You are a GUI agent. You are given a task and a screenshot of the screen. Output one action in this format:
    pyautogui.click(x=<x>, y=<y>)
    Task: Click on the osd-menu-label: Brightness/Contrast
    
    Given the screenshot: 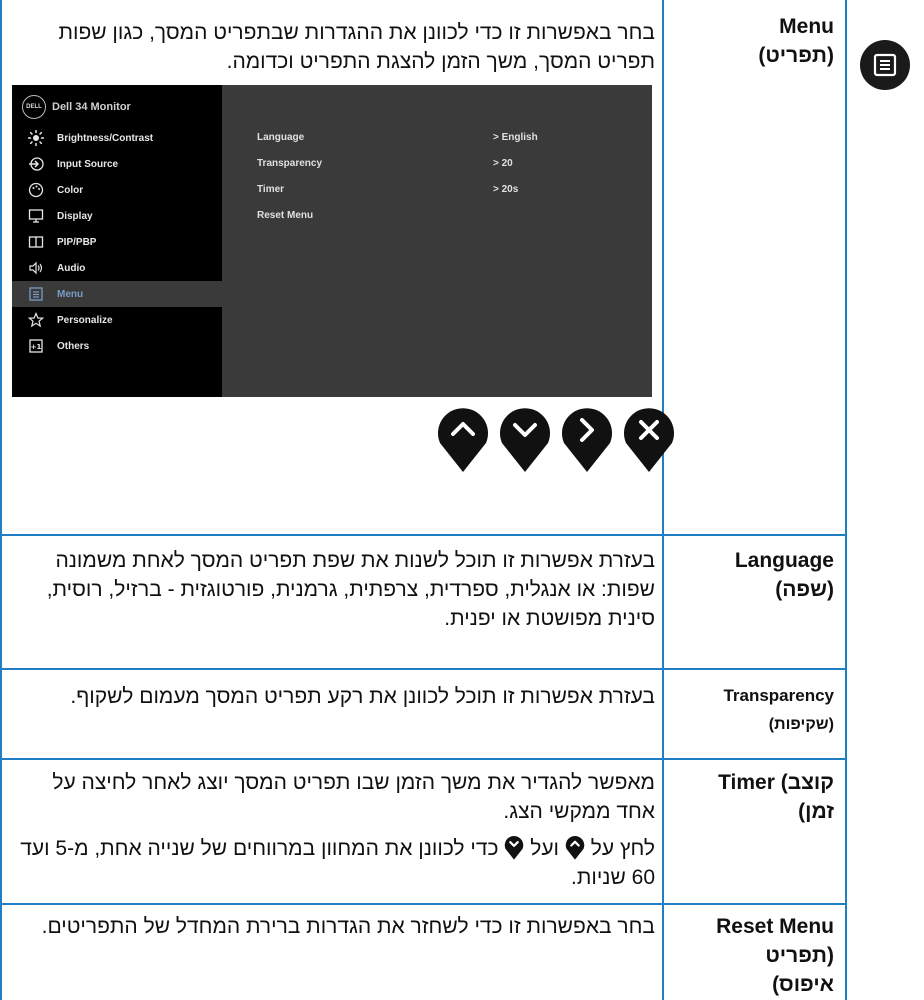 What is the action you would take?
    pyautogui.click(x=105, y=138)
    